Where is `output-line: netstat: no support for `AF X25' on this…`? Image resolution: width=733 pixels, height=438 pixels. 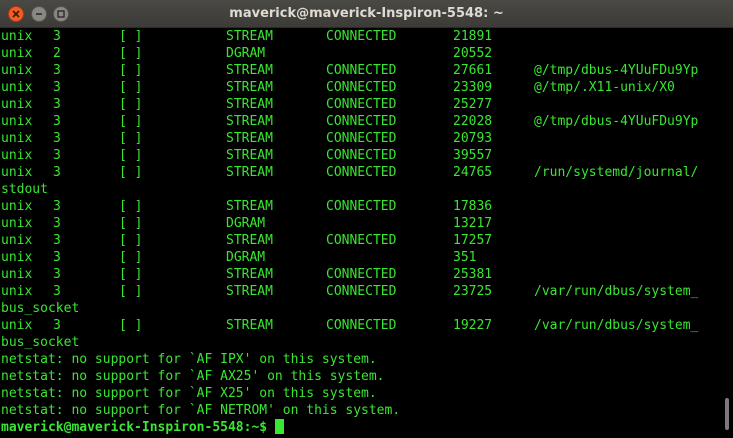 output-line: netstat: no support for `AF X25' on this… is located at coordinates (360, 393).